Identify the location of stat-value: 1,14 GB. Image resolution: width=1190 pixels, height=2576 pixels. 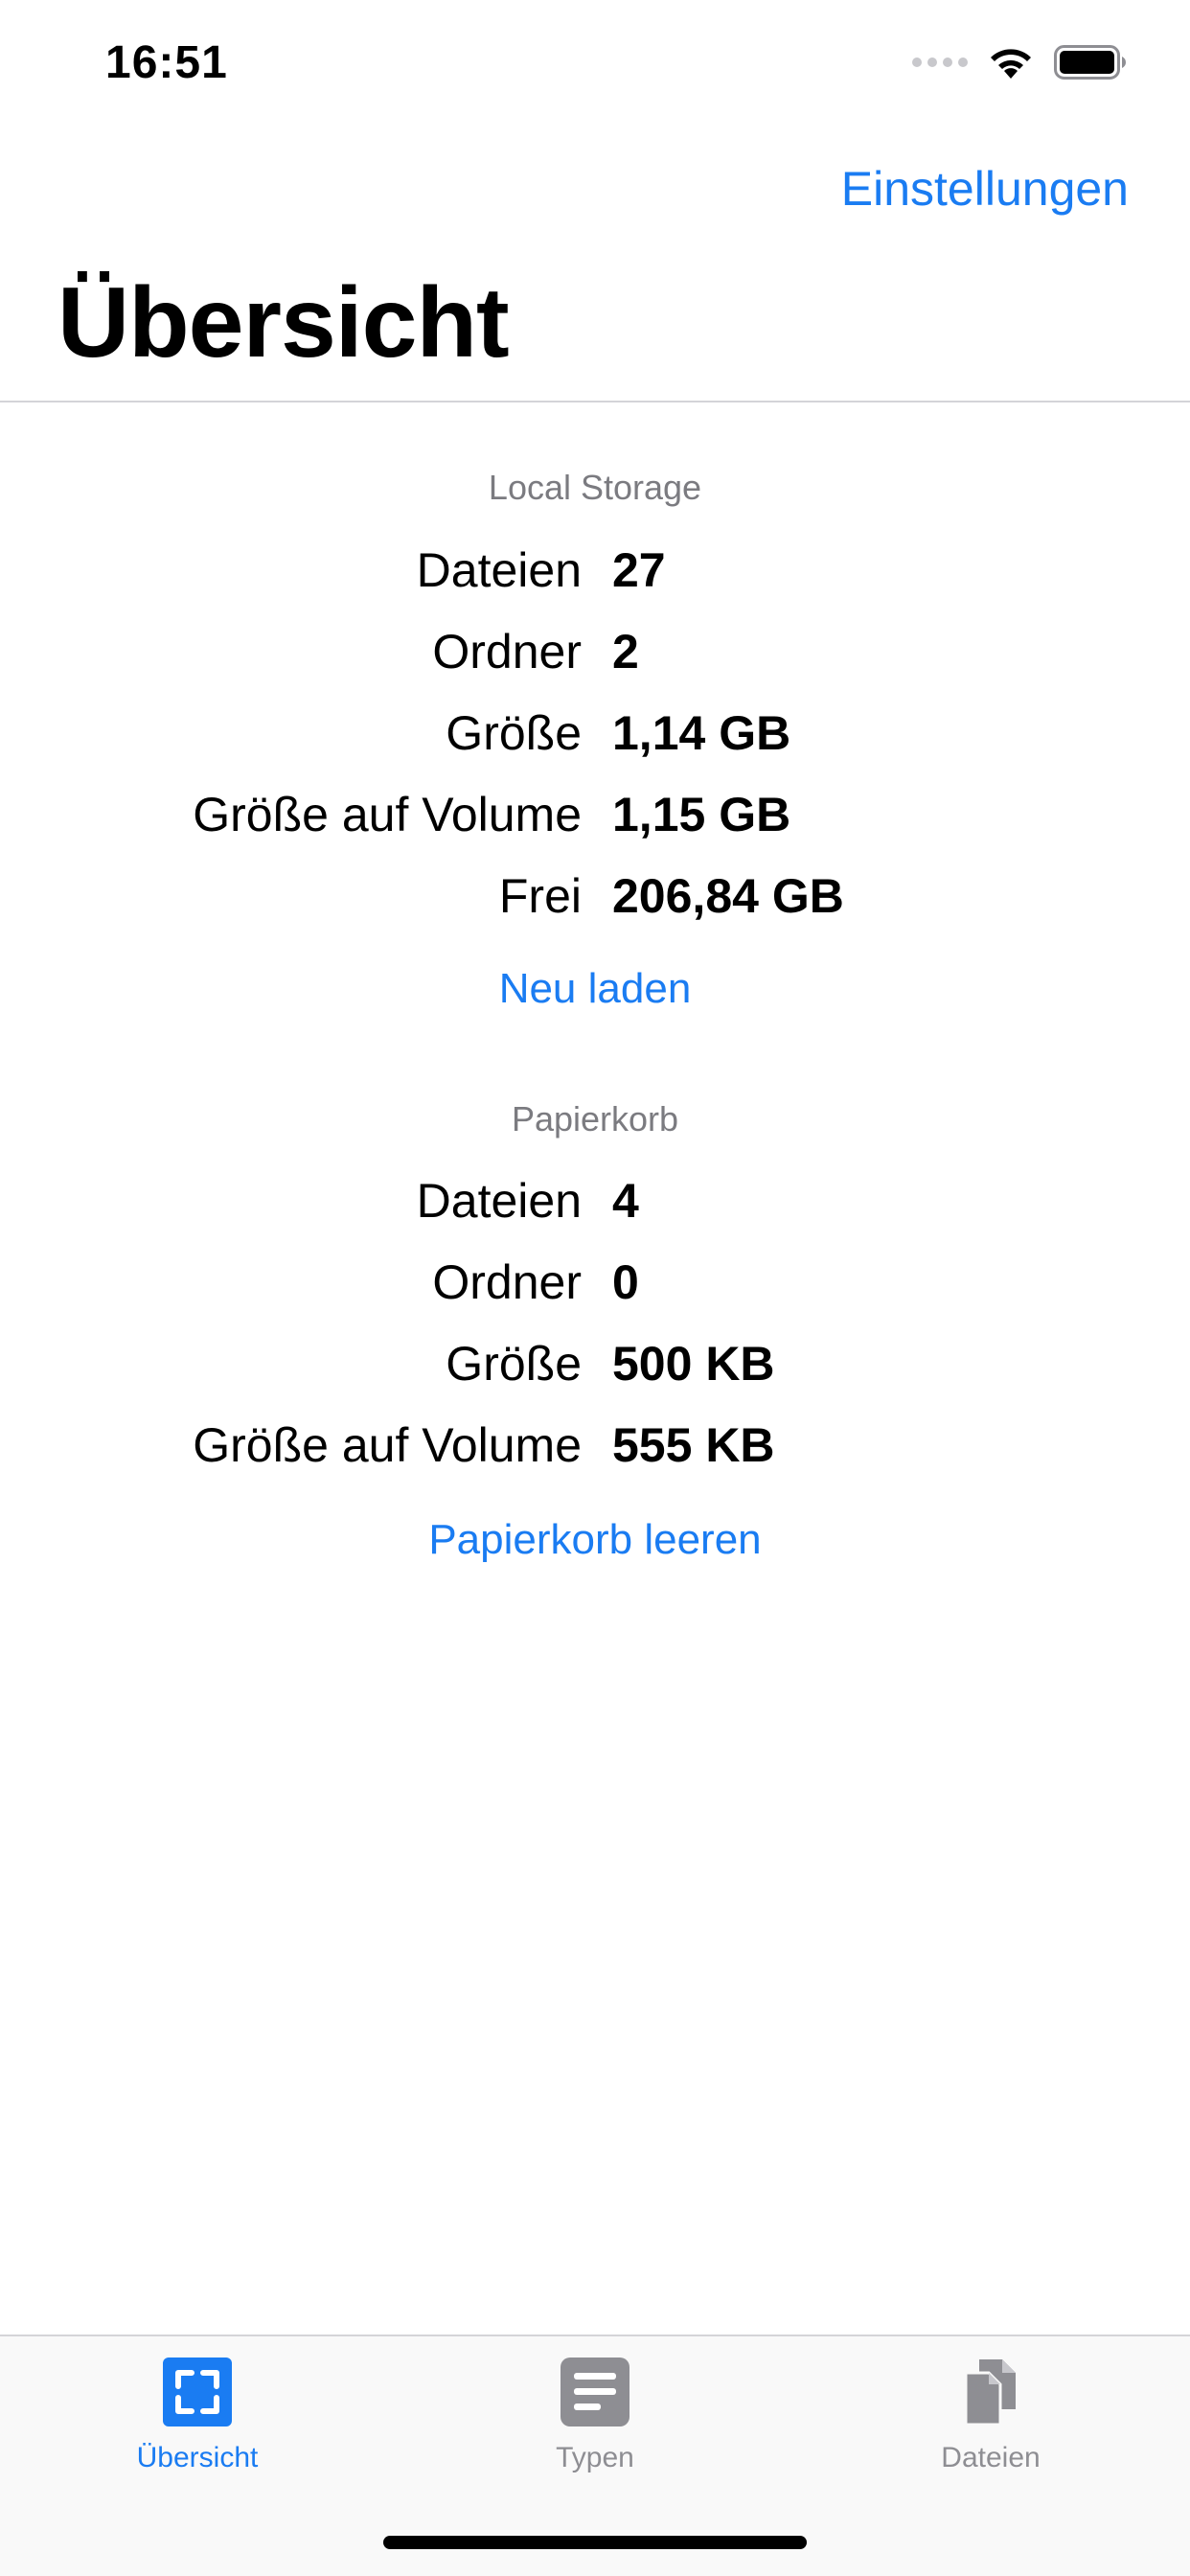
(701, 733).